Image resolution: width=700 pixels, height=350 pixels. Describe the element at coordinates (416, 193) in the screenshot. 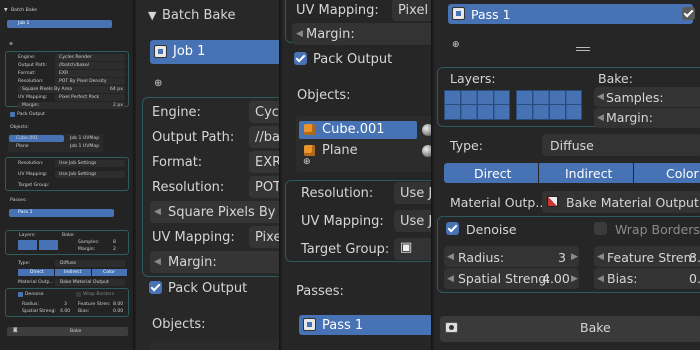

I see `object-resolution-value: Use Jo` at that location.